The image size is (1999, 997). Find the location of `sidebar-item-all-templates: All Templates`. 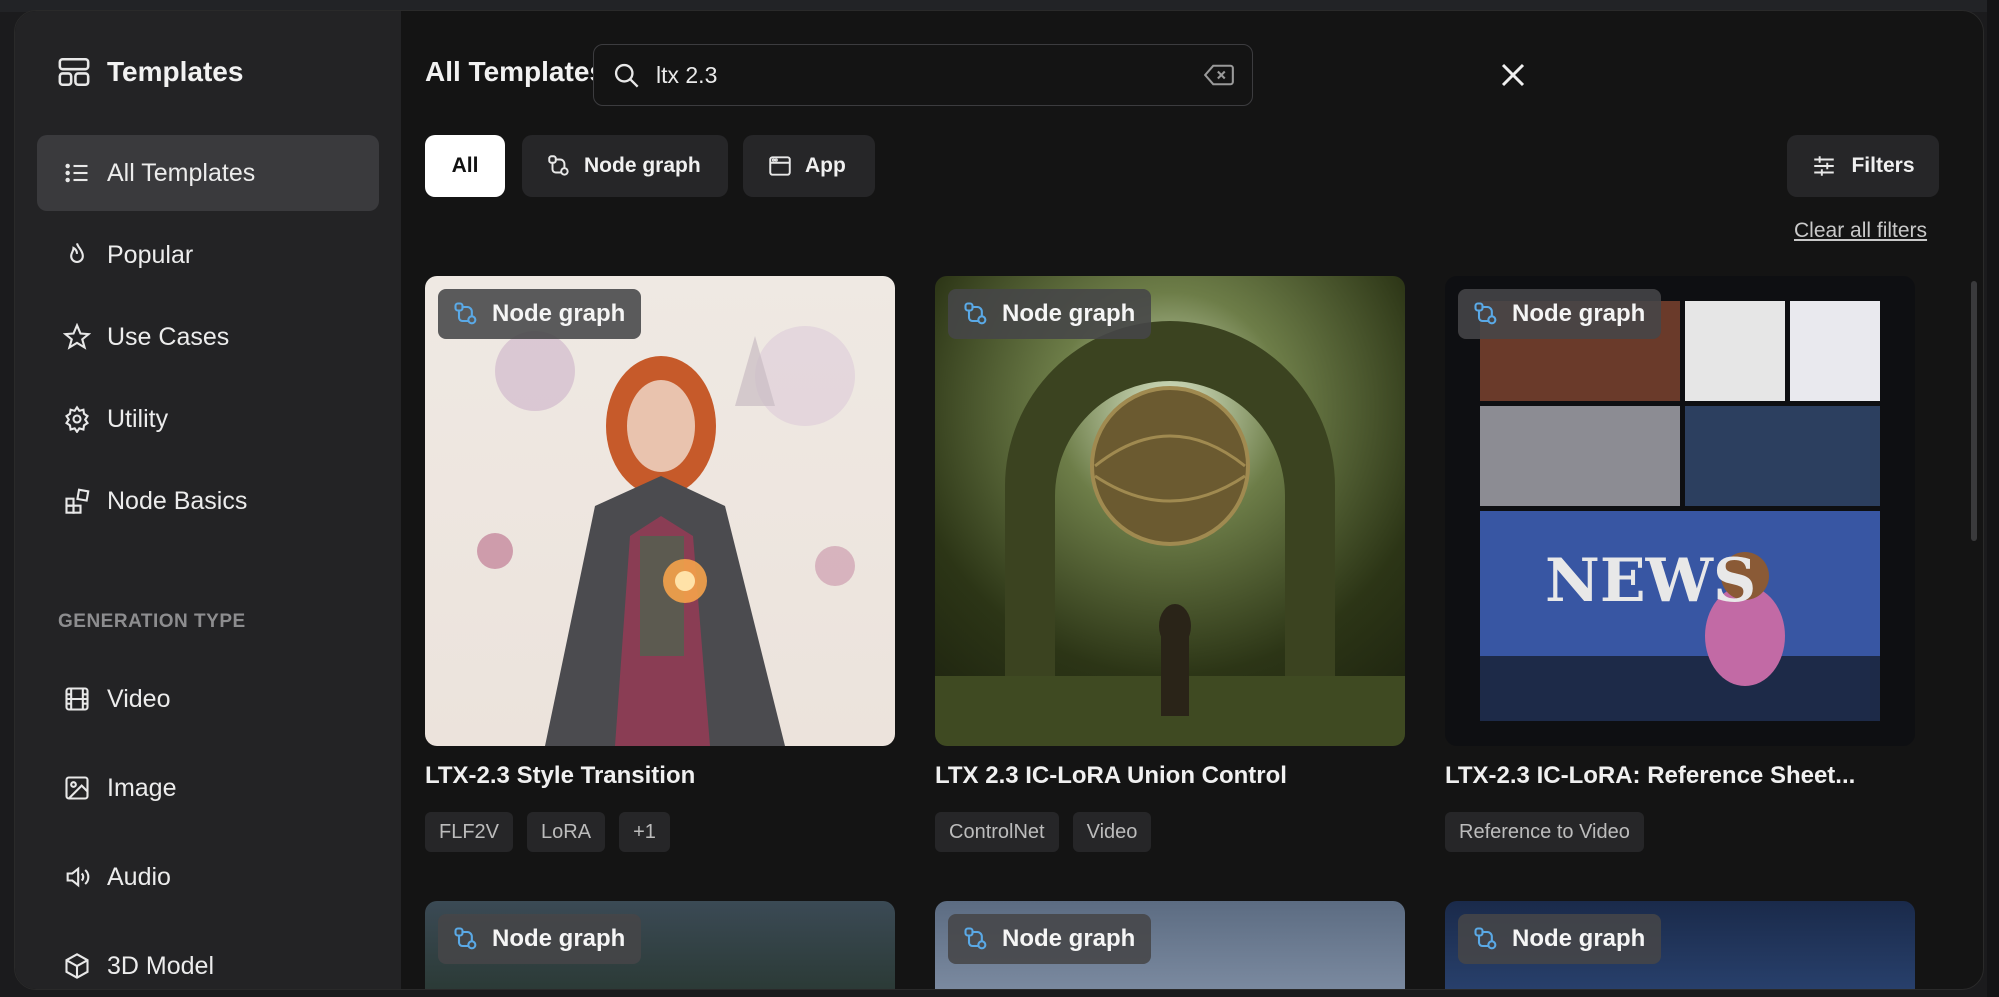

sidebar-item-all-templates: All Templates is located at coordinates (208, 173).